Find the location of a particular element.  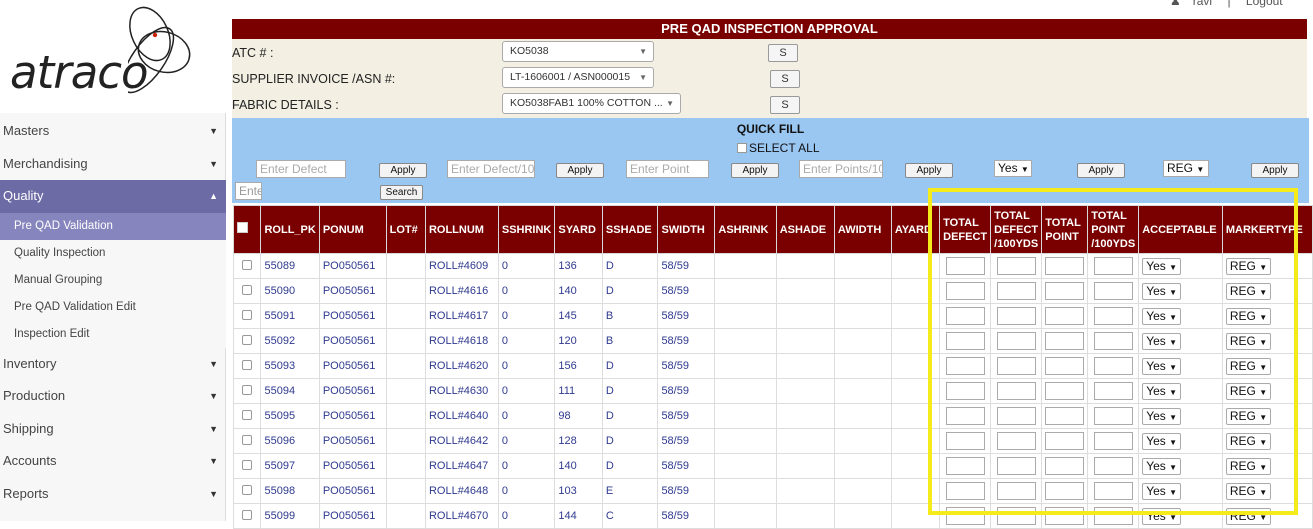

sidebar-subitem: Pre QAD Validation is located at coordinates (113, 226).